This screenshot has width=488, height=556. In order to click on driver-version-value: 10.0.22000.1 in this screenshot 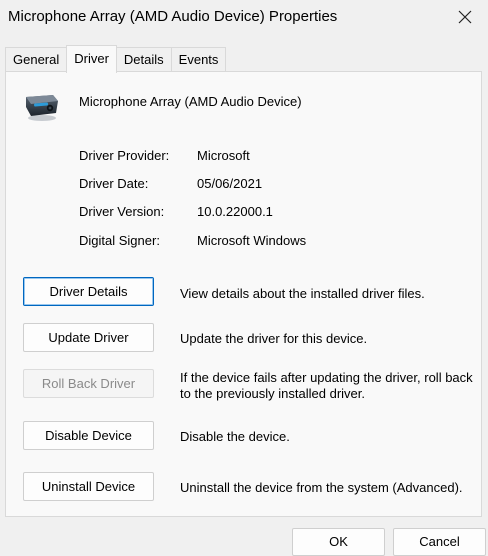, I will do `click(235, 211)`.